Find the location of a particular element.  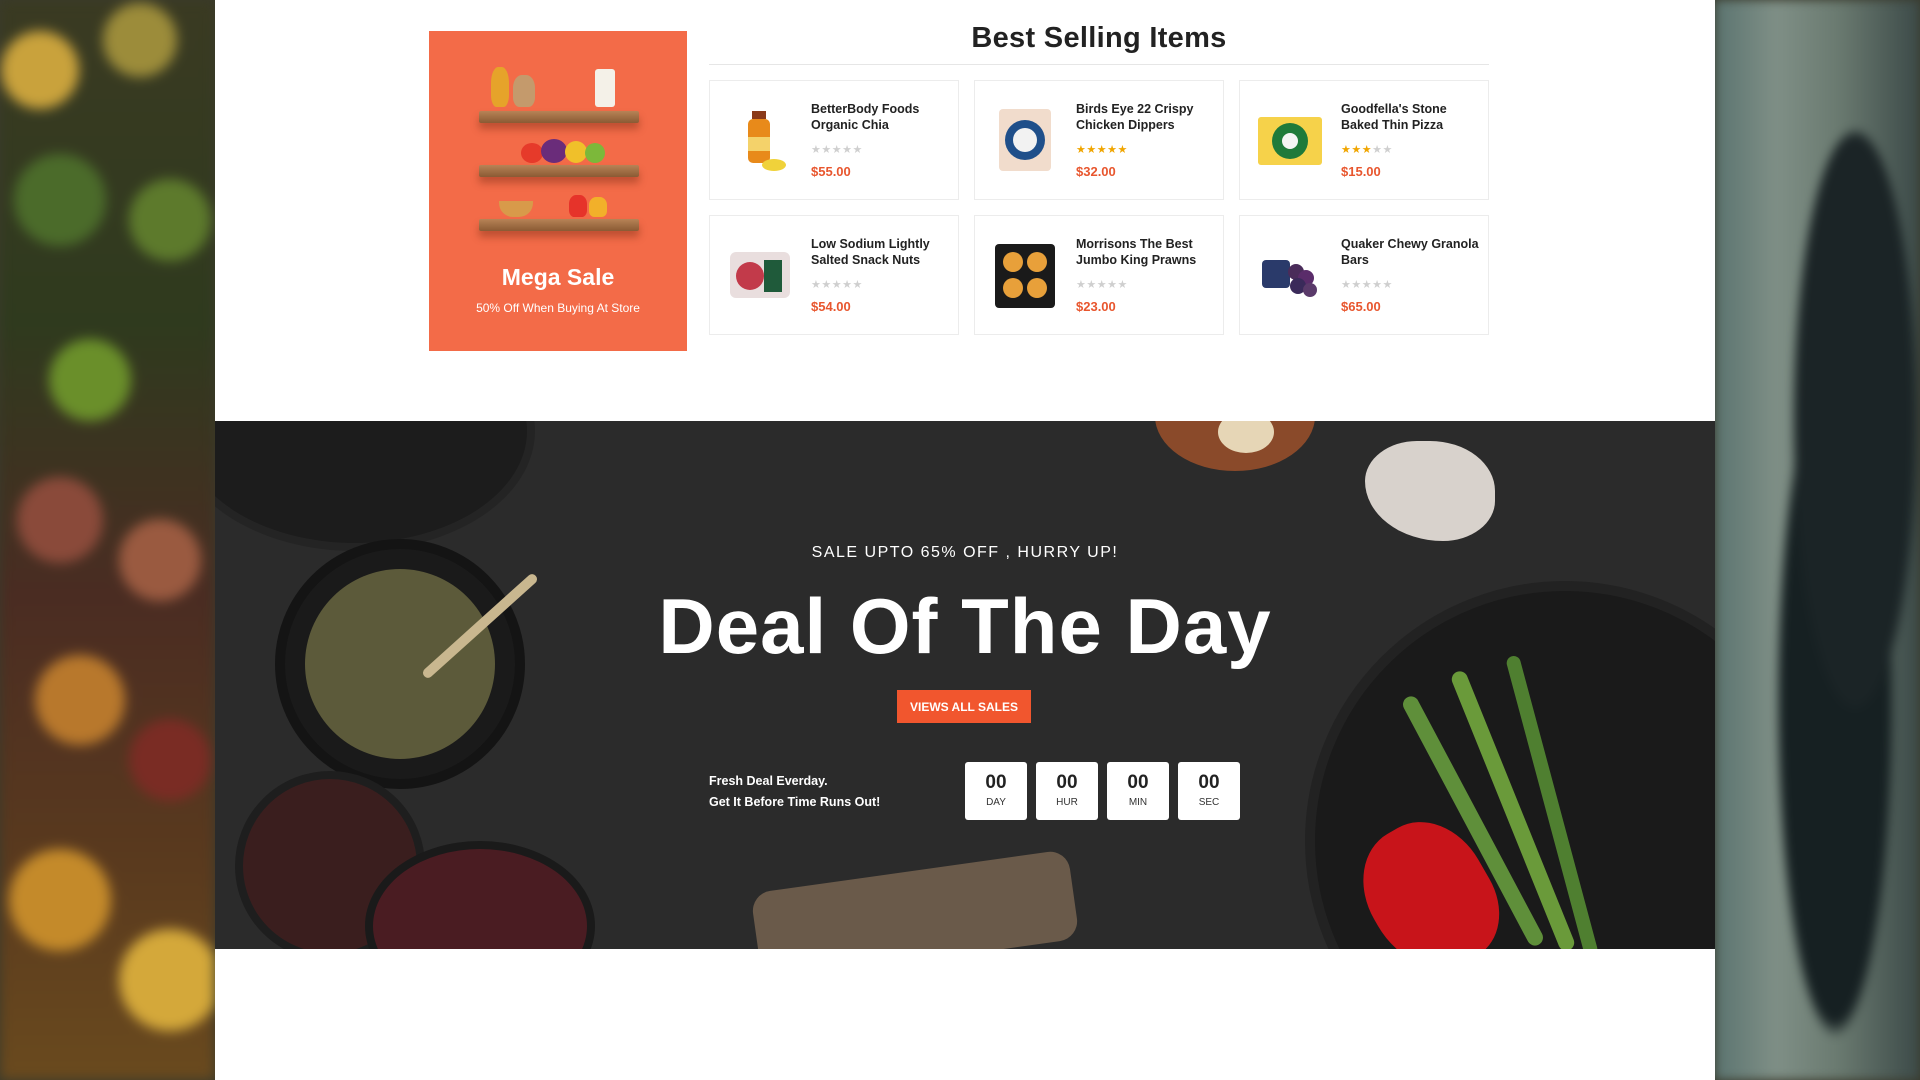

mega-sale-banner: Mega Sale 50% Off When Buying At Store is located at coordinates (558, 191).